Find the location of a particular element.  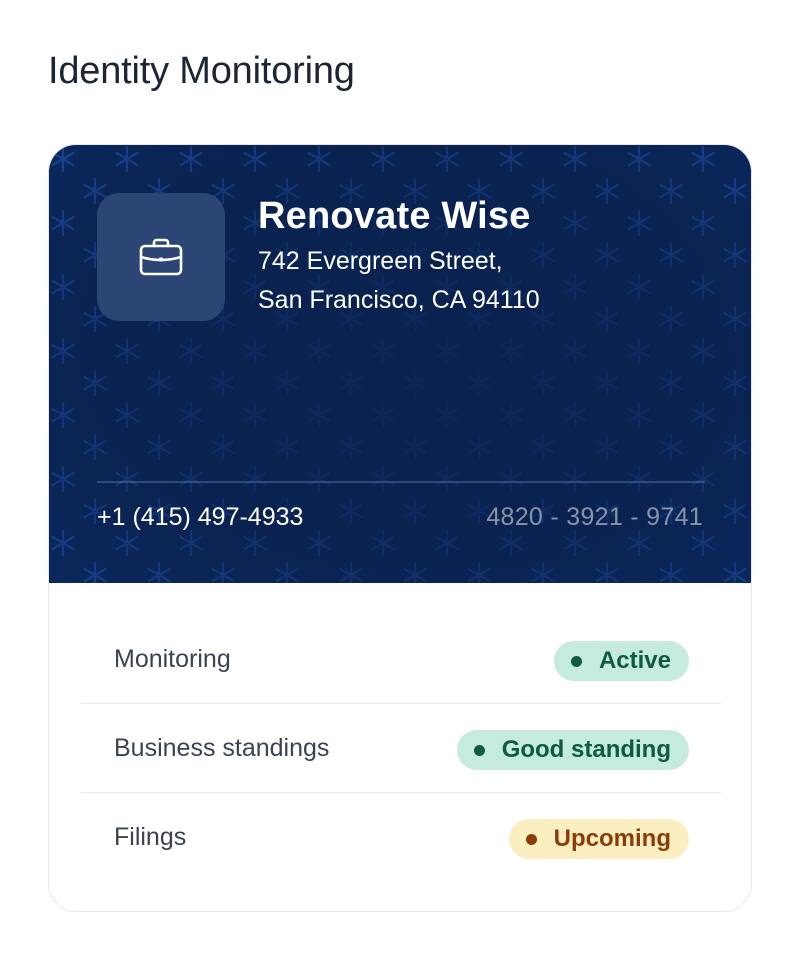

status-label: Filings is located at coordinates (150, 837).